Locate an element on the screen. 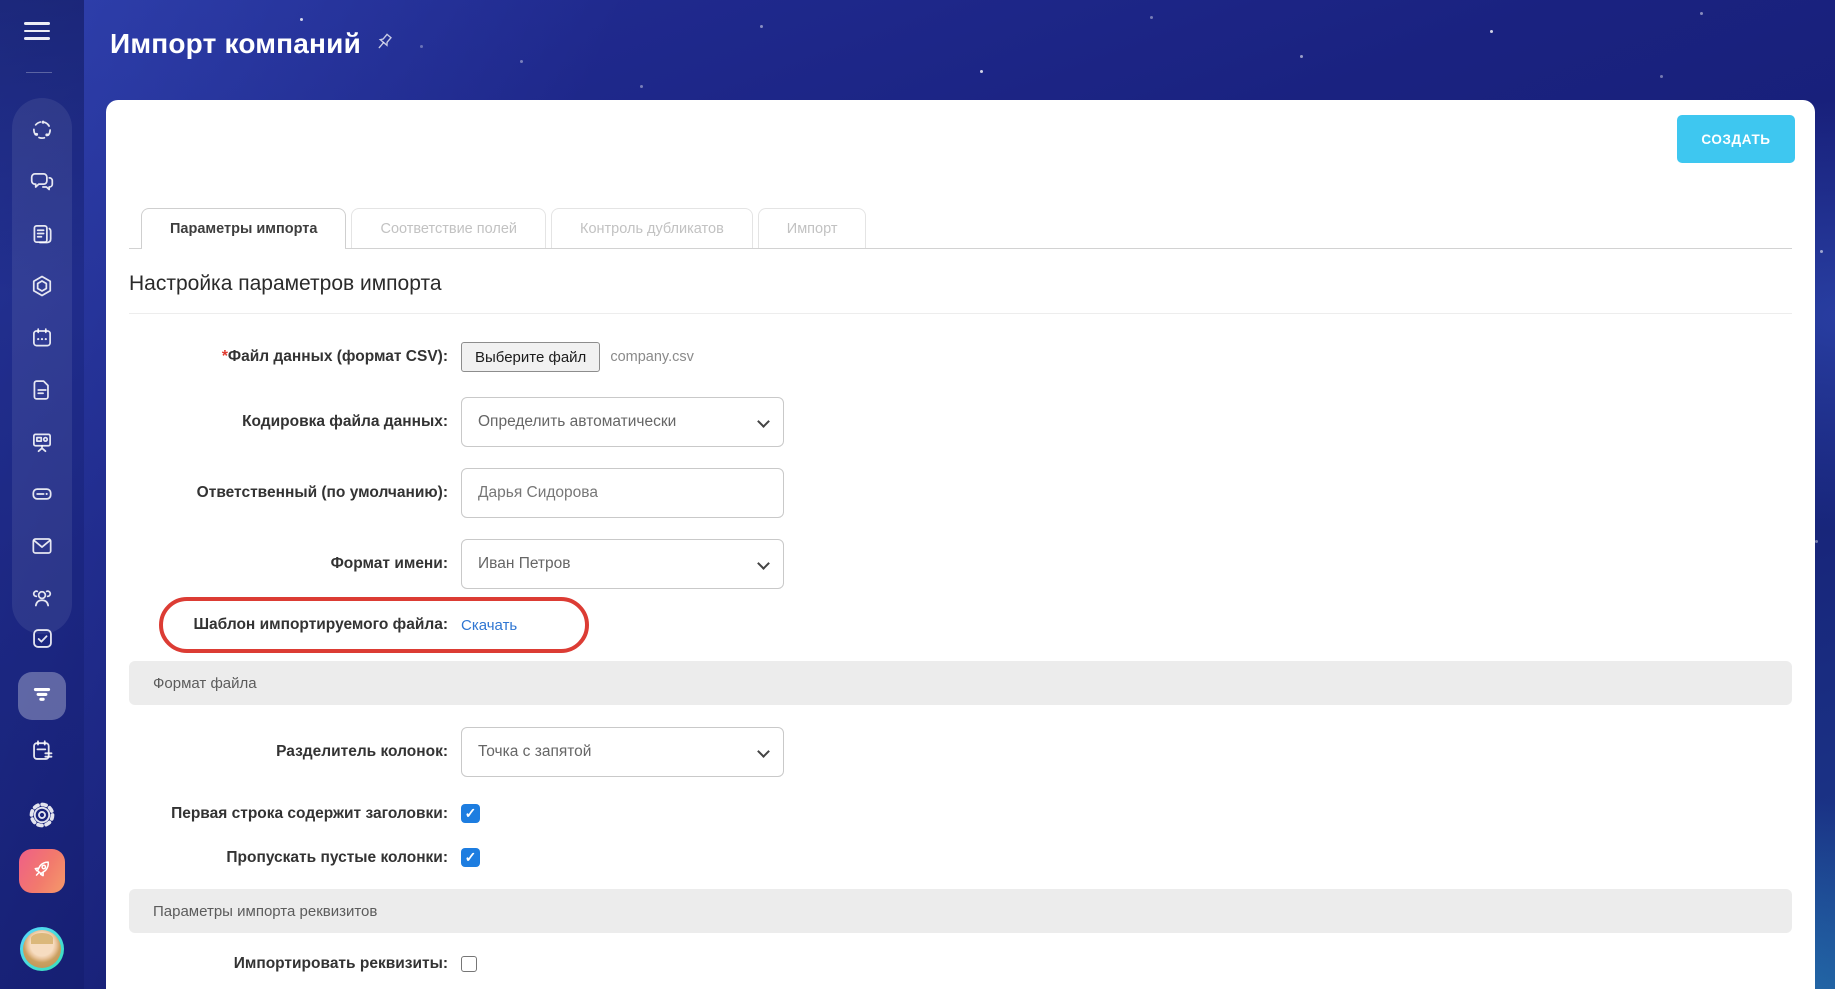  responsible-value: Дарья Сидорова is located at coordinates (538, 492).